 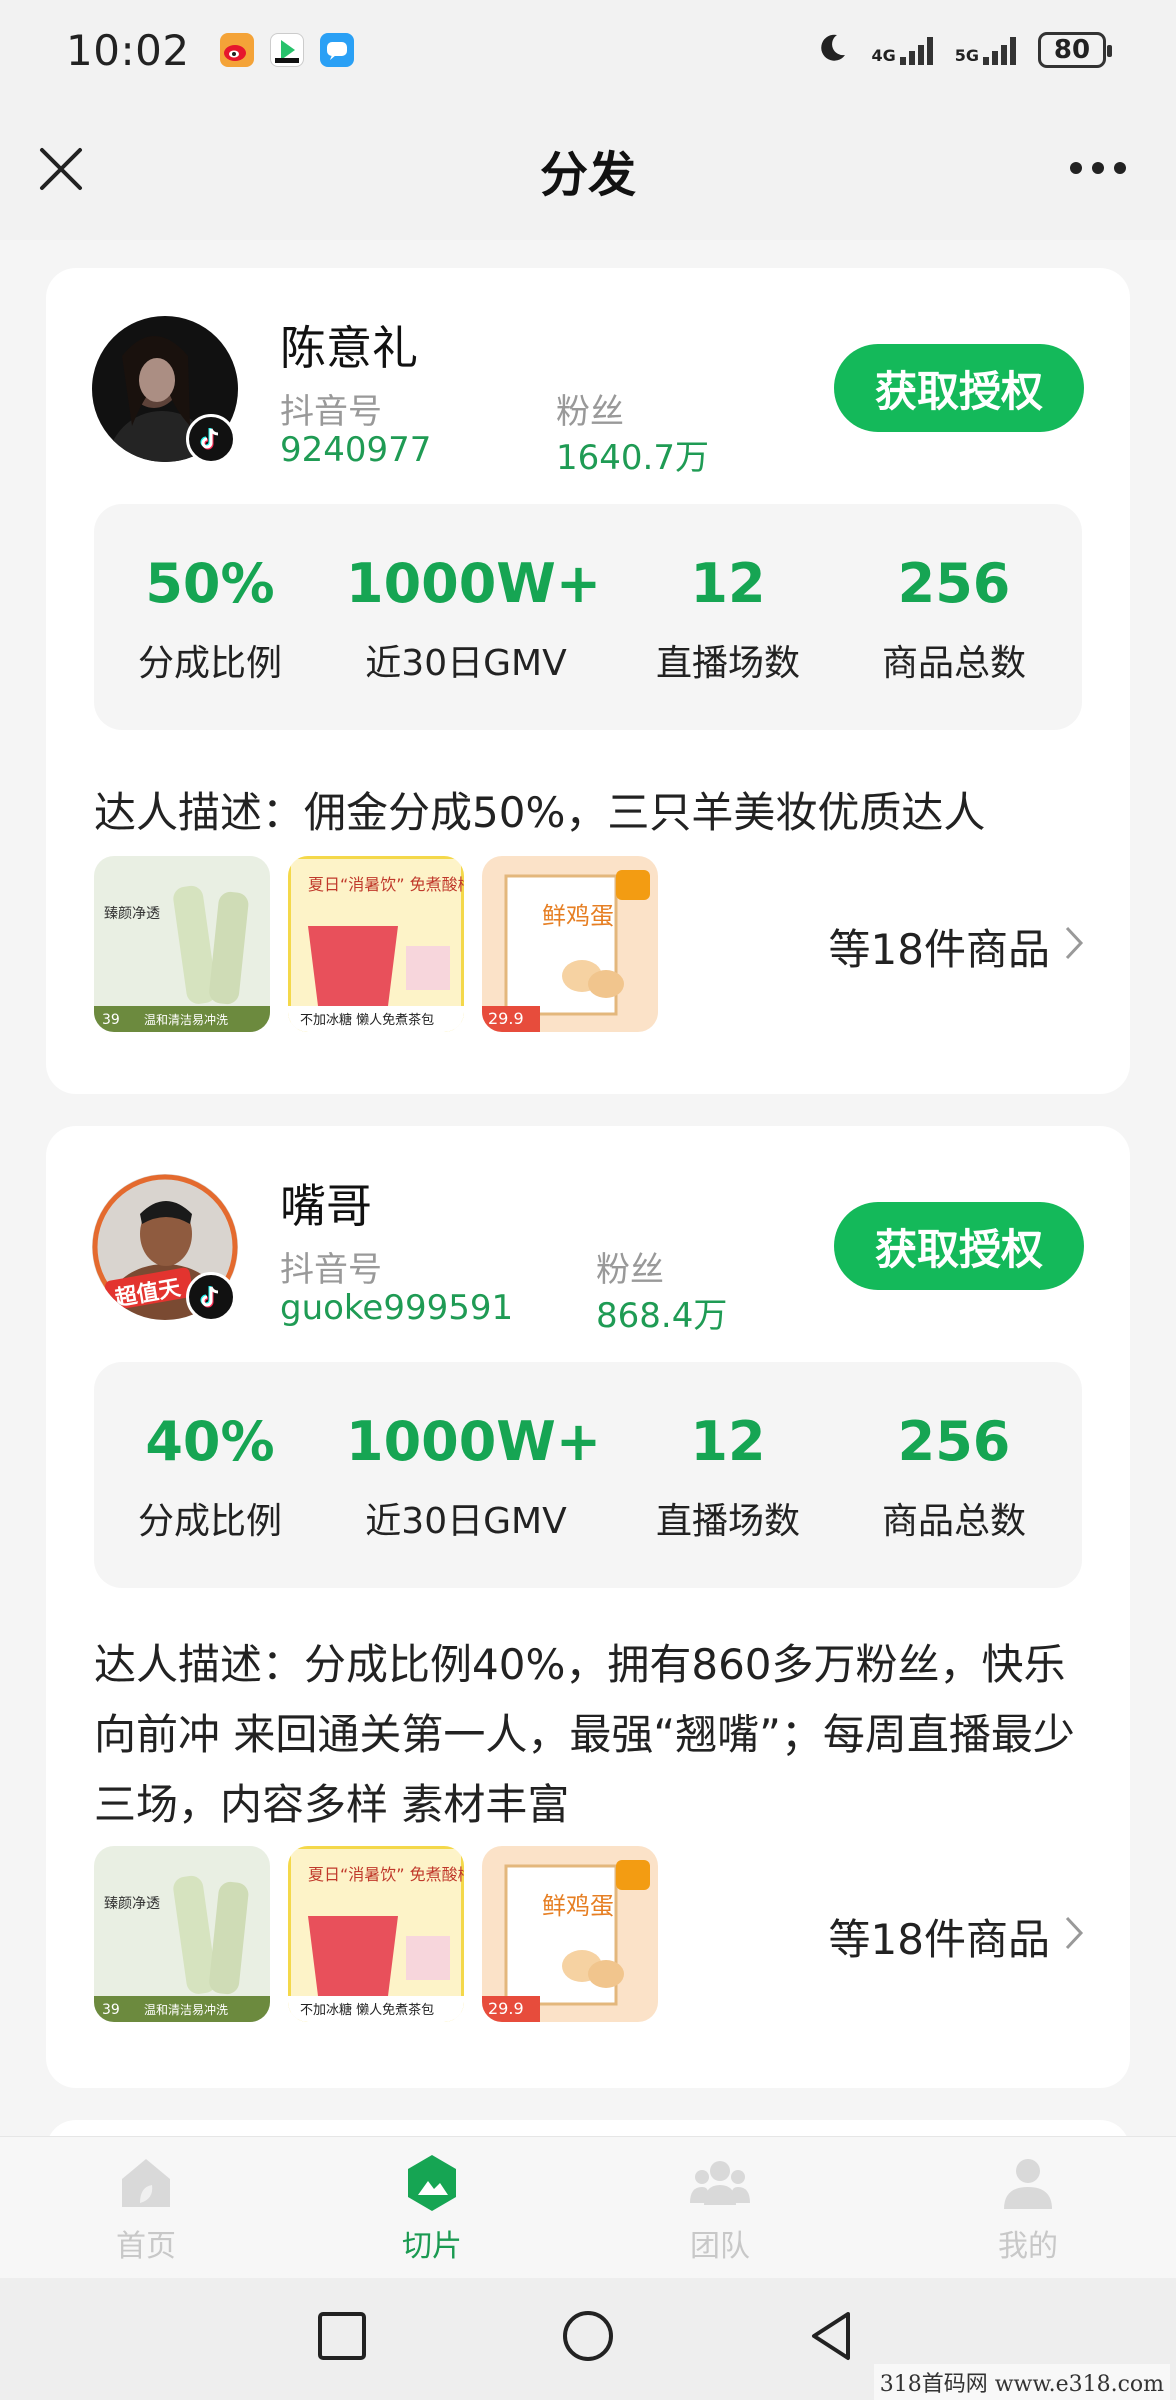 What do you see at coordinates (209, 1476) in the screenshot?
I see `stat-share-ratio: 40% 分成比例` at bounding box center [209, 1476].